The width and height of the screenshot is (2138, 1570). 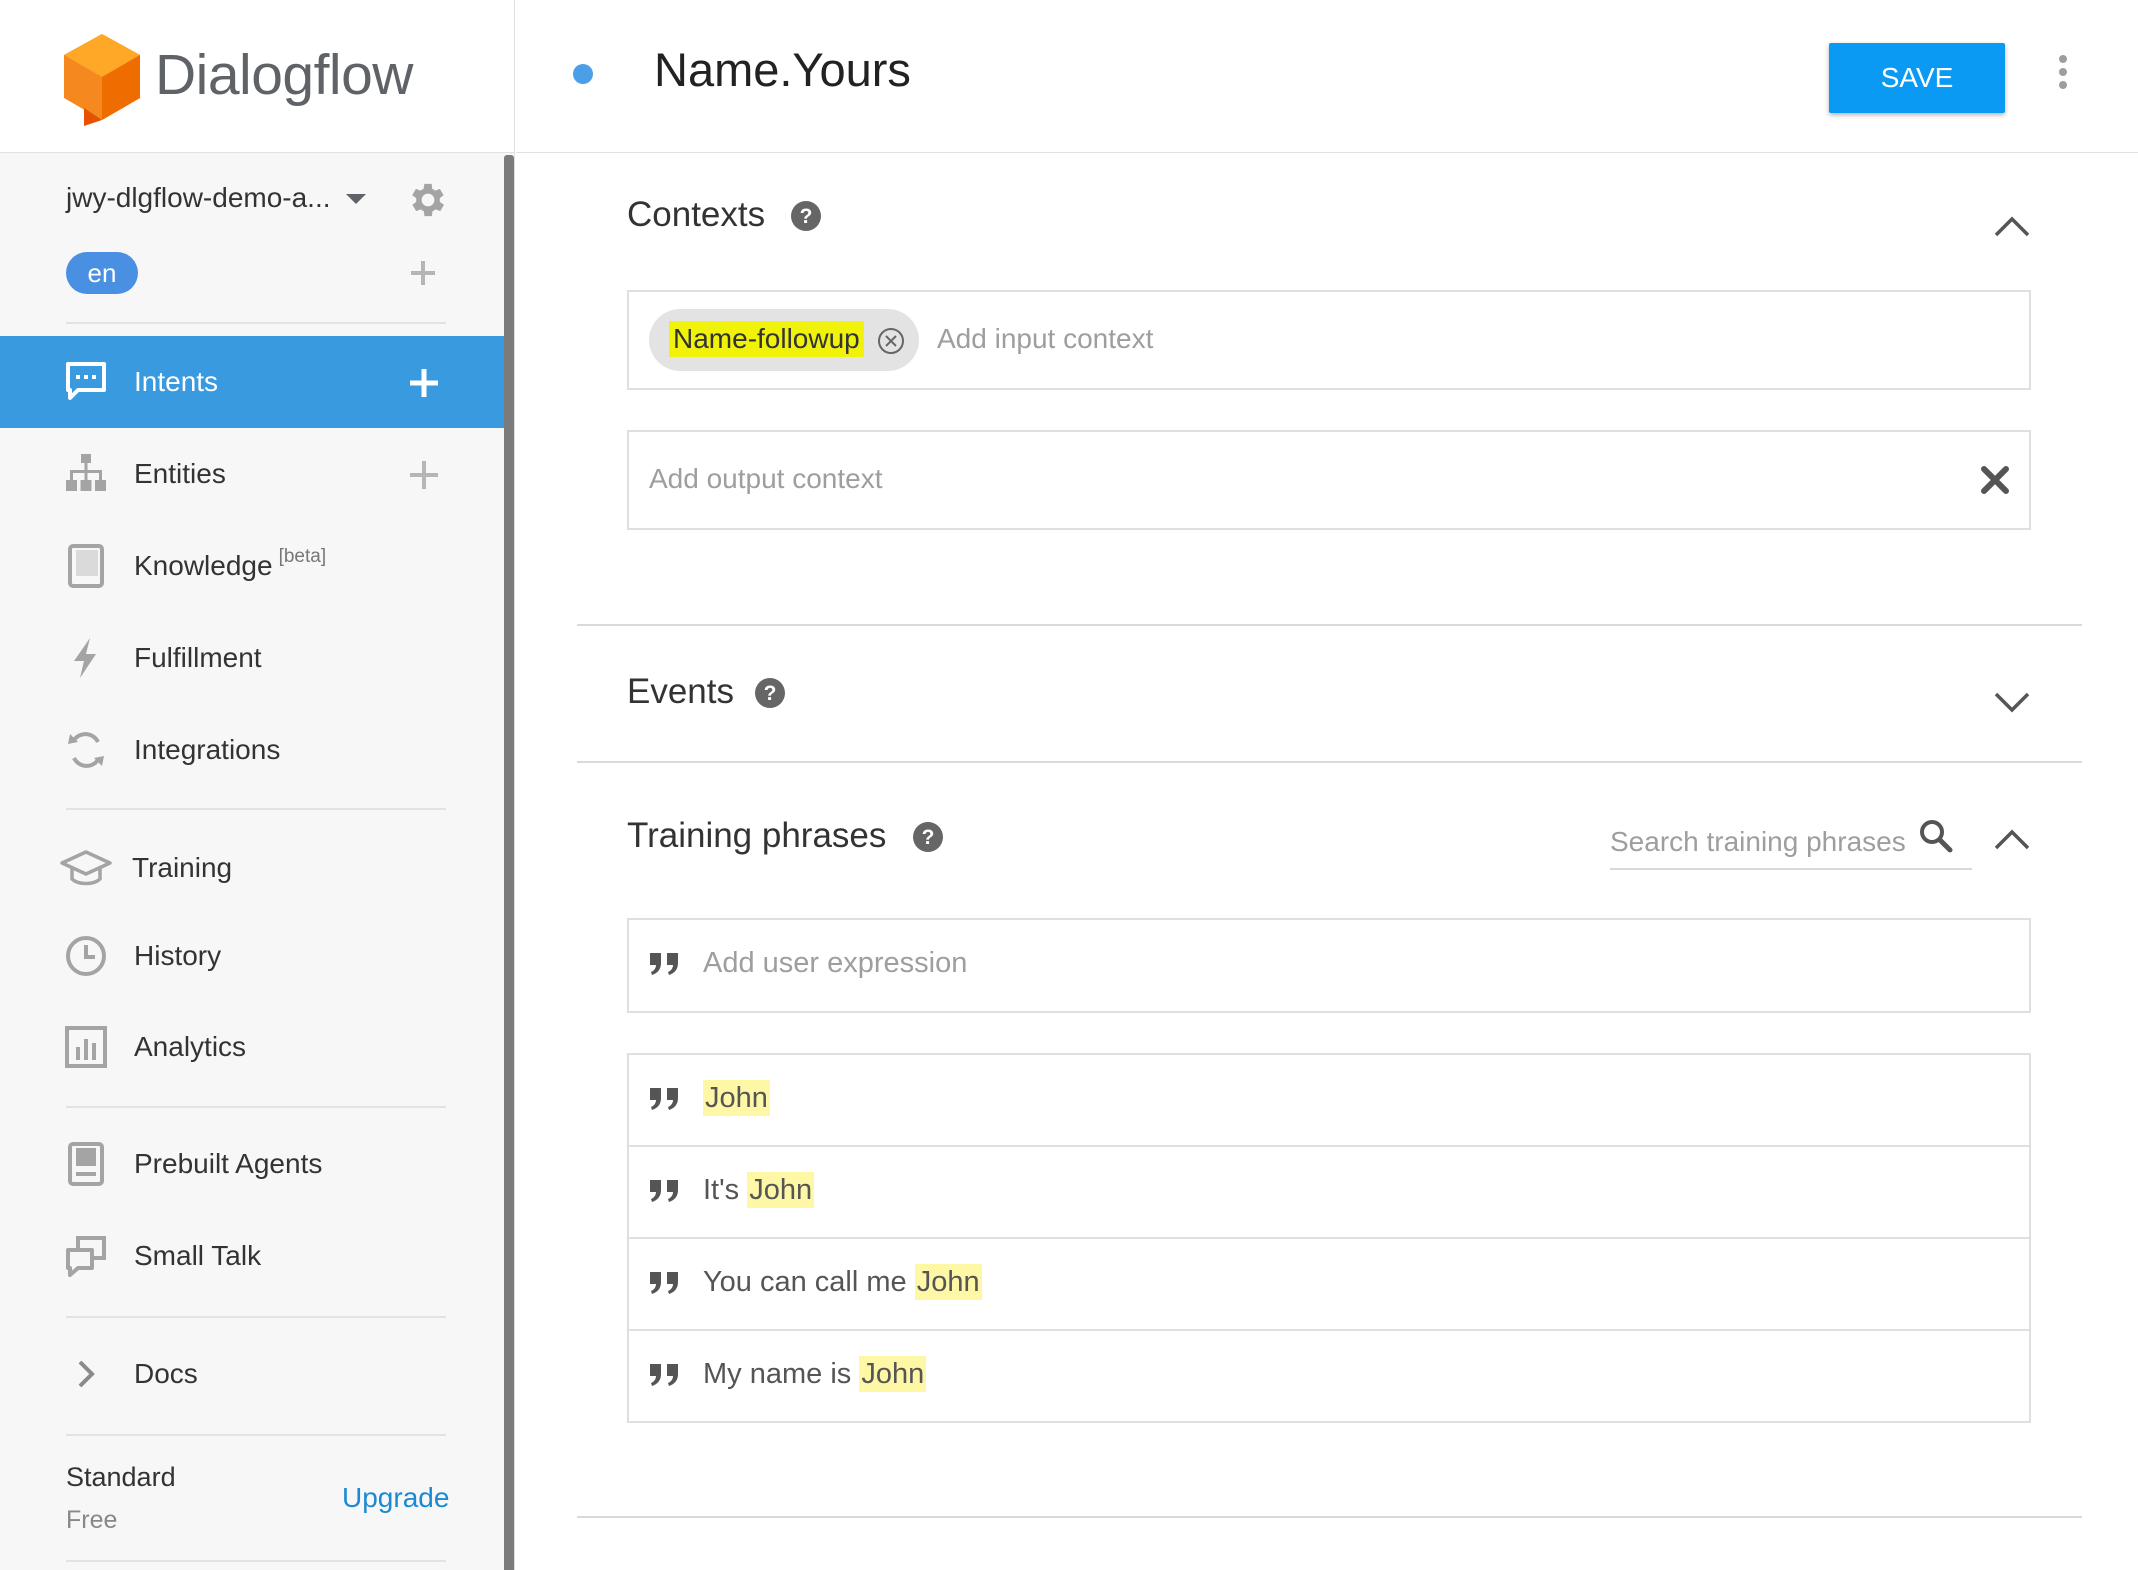 What do you see at coordinates (178, 955) in the screenshot?
I see `sidebar-item-label: History` at bounding box center [178, 955].